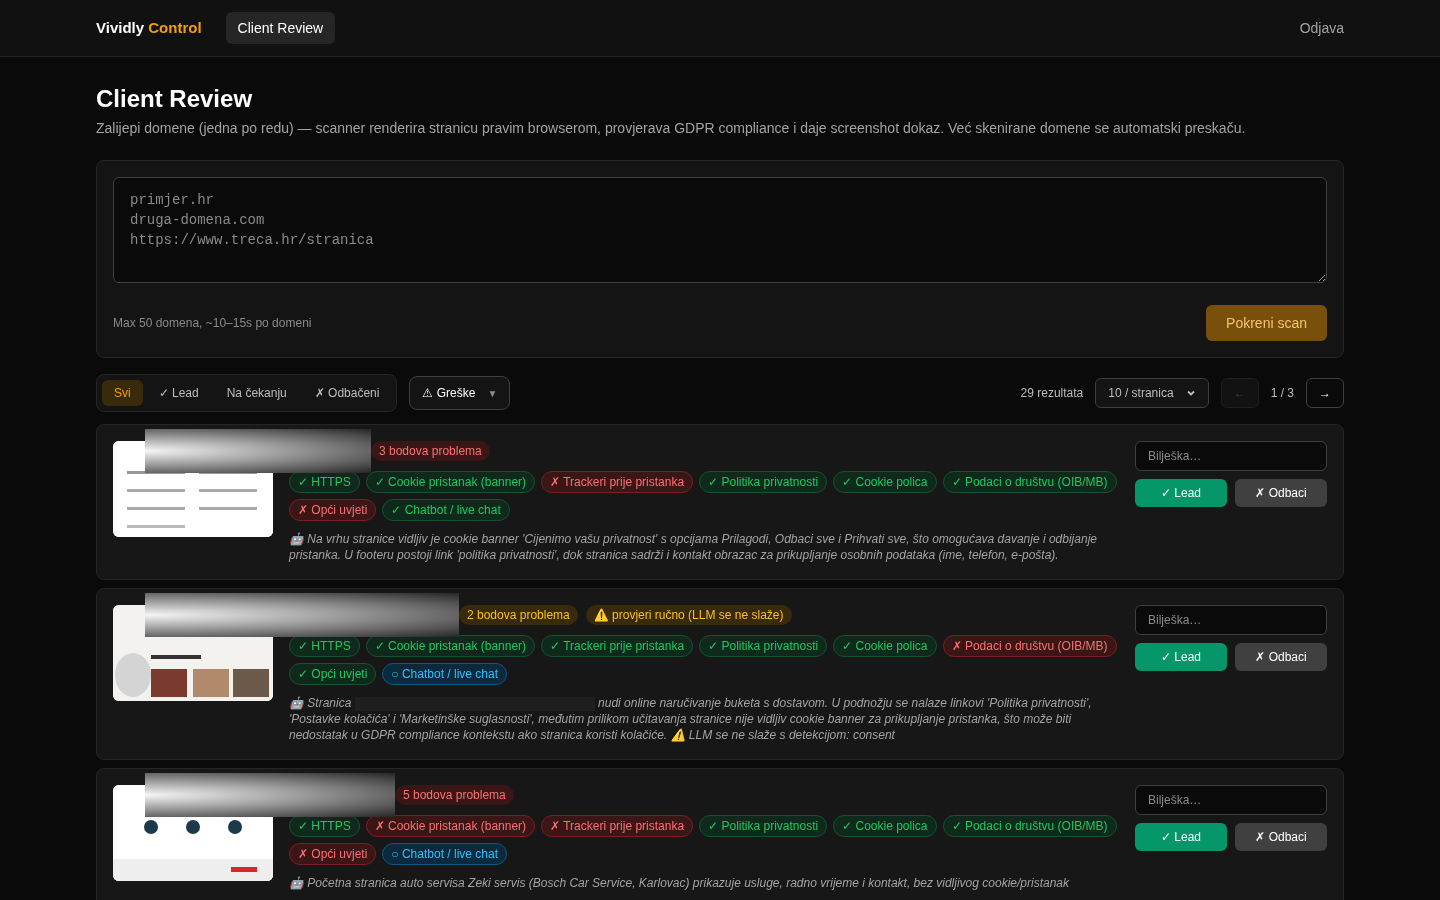 Image resolution: width=1440 pixels, height=900 pixels. Describe the element at coordinates (460, 393) in the screenshot. I see `errors-dropdown: ⚠ Greške ▼` at that location.